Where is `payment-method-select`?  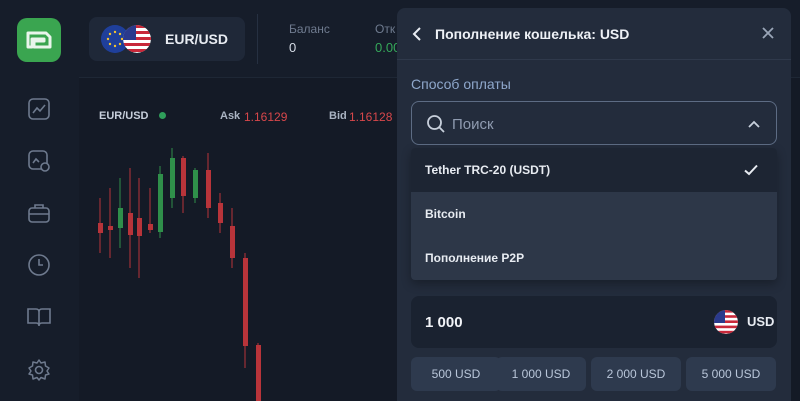
payment-method-select is located at coordinates (594, 123).